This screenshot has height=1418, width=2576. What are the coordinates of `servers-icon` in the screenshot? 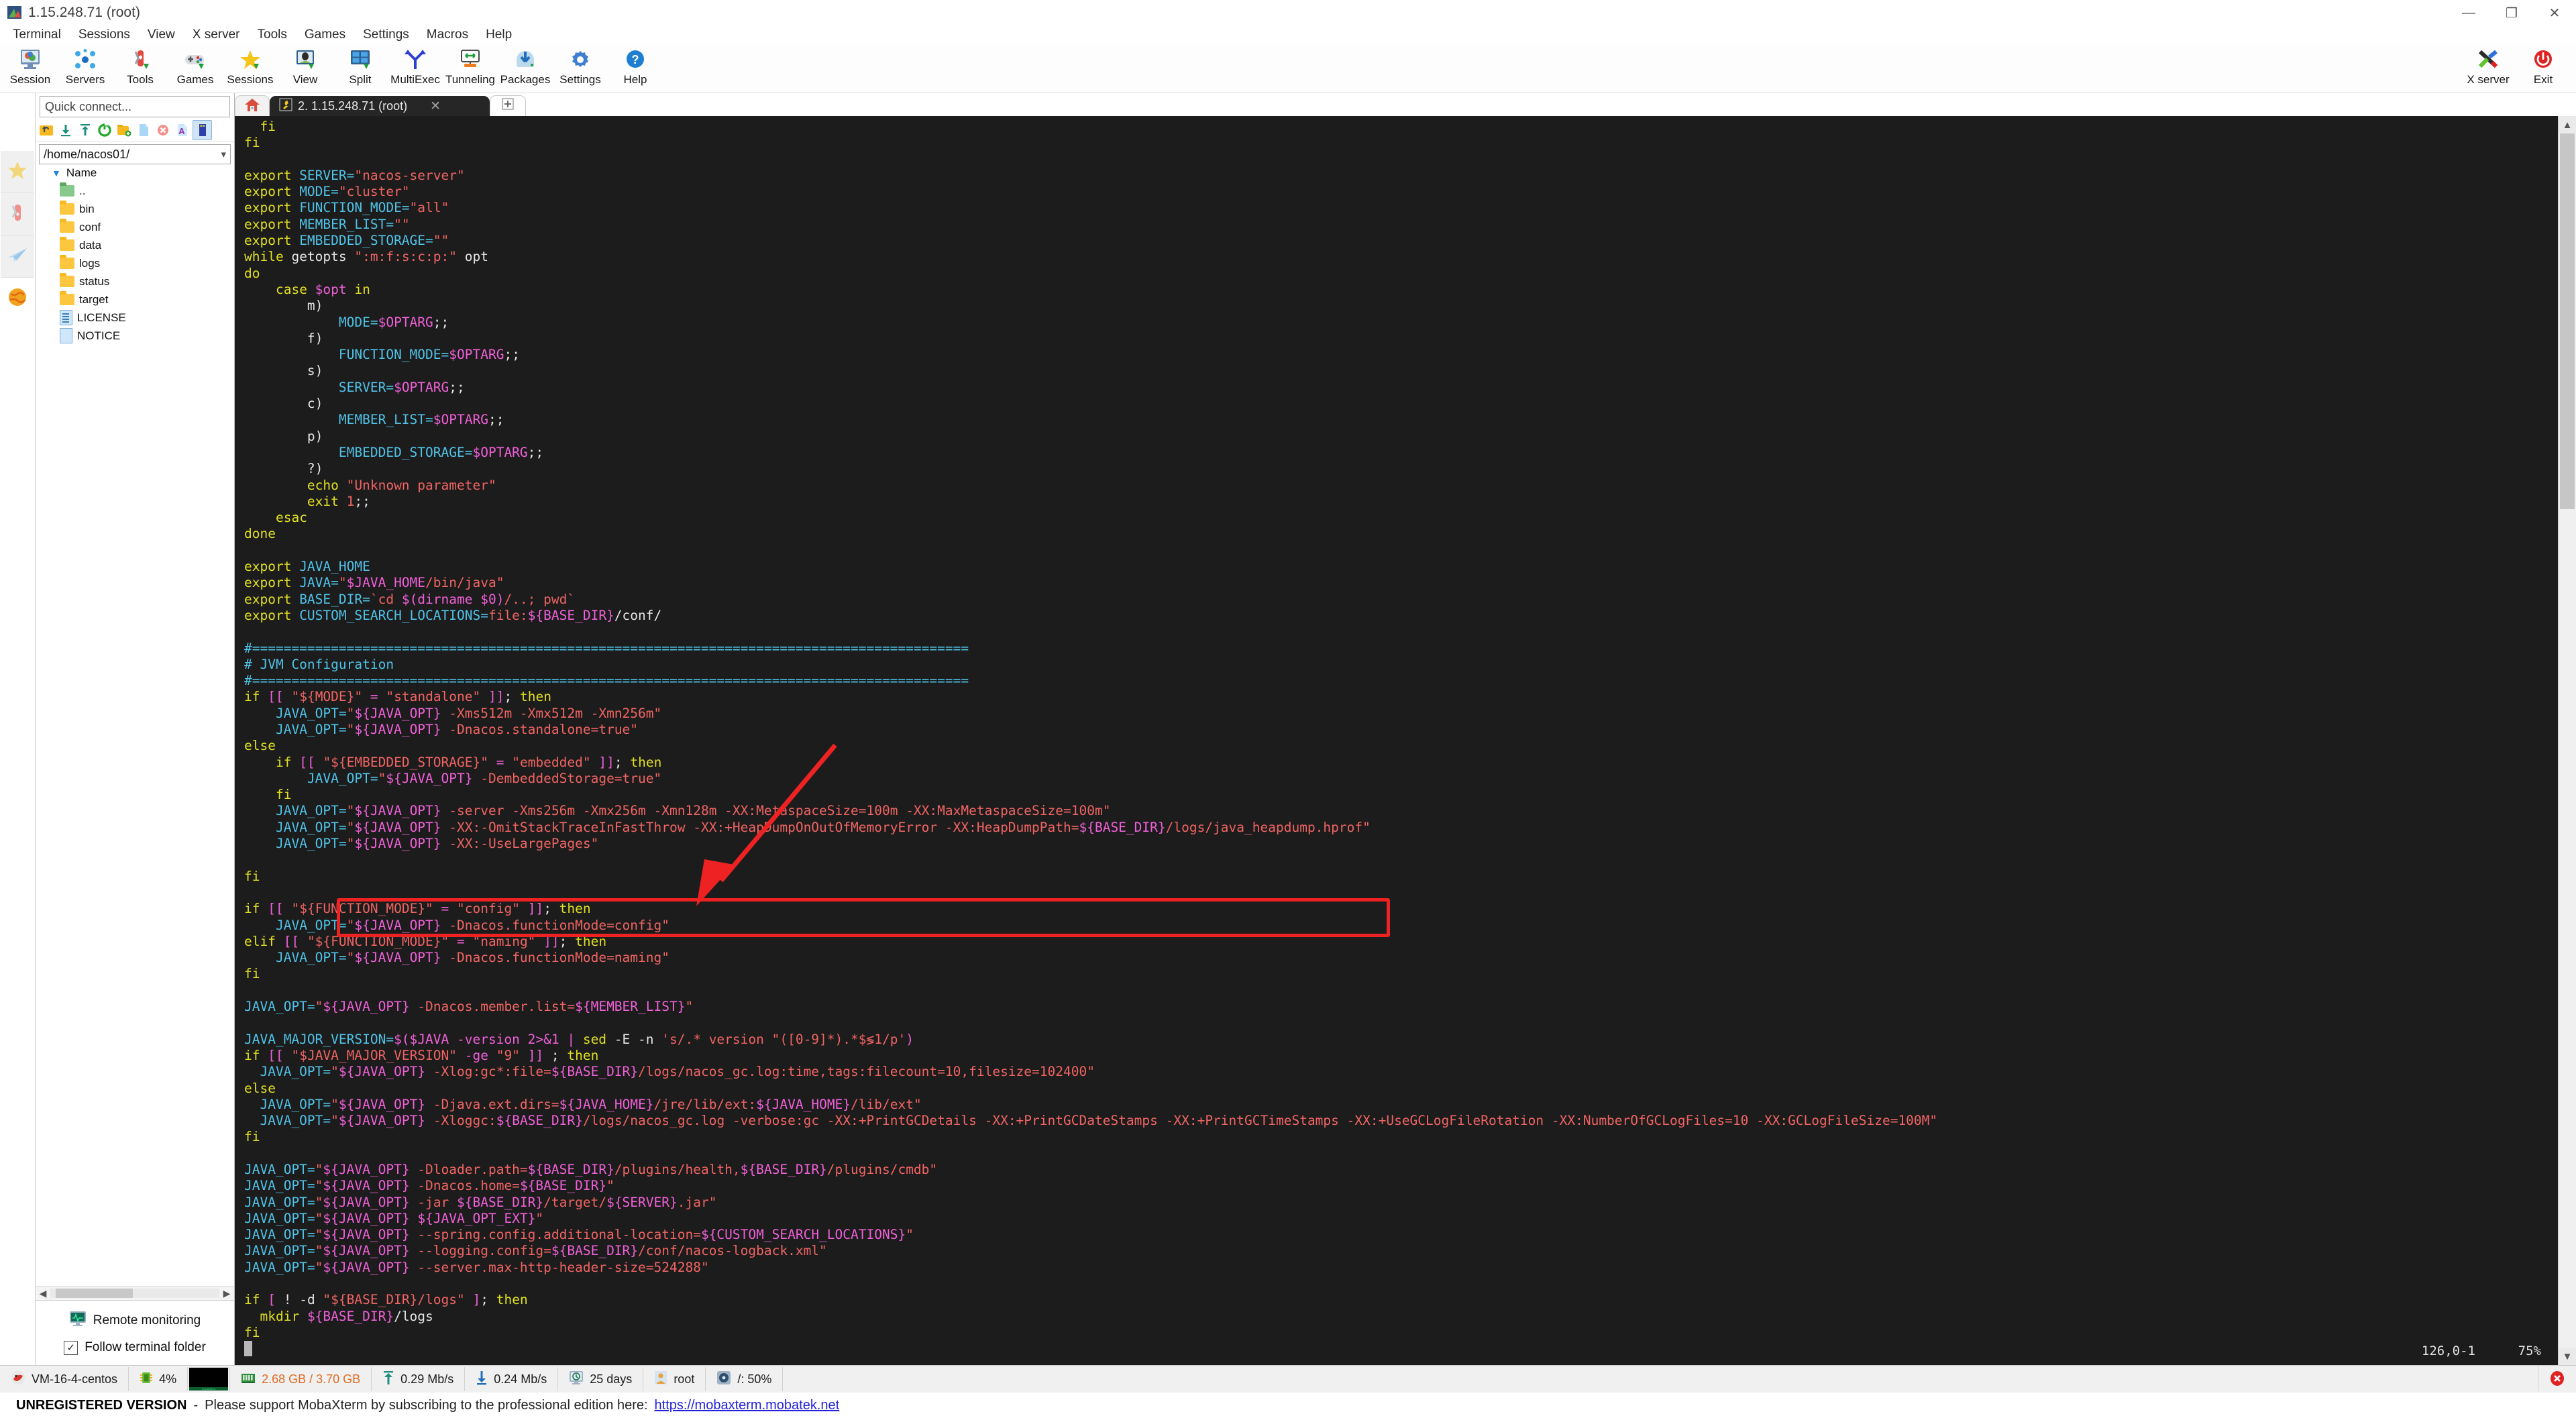 It's located at (85, 59).